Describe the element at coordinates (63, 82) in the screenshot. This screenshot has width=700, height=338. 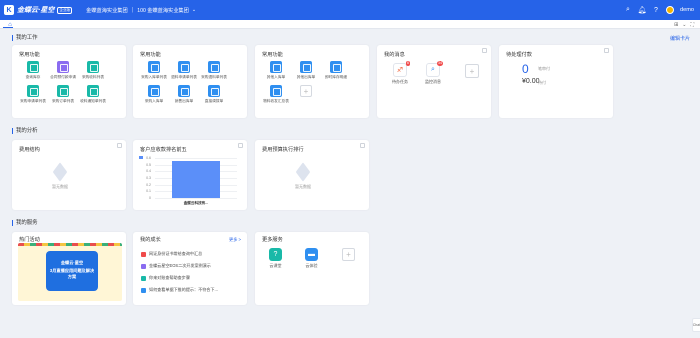
I see `function-grid: 查询库存 合同预付款申请 采购收料列表采购申请单列表 采购订单列表 收料通知单列表` at that location.